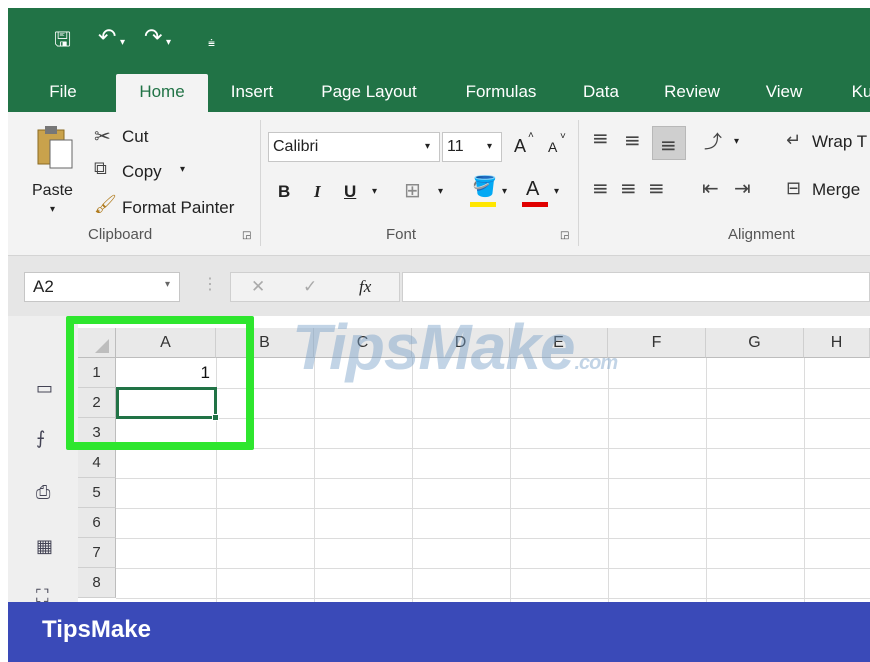  Describe the element at coordinates (439, 632) in the screenshot. I see `footer-banner: TipsMake` at that location.